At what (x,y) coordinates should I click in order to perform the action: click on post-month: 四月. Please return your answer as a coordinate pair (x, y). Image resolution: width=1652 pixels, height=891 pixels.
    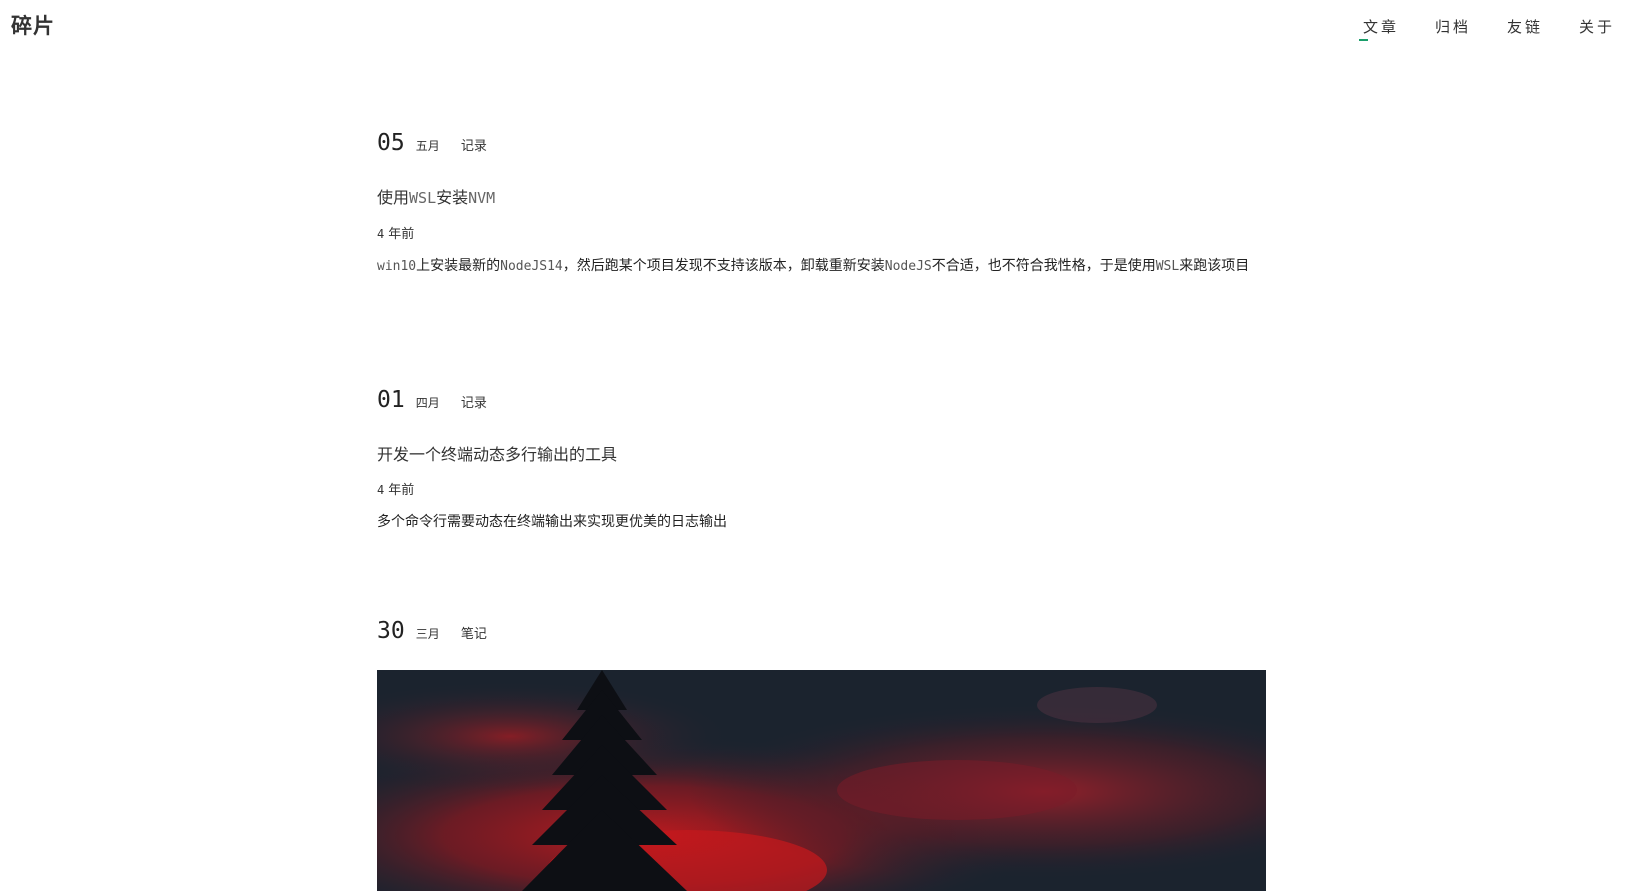
    Looking at the image, I should click on (427, 403).